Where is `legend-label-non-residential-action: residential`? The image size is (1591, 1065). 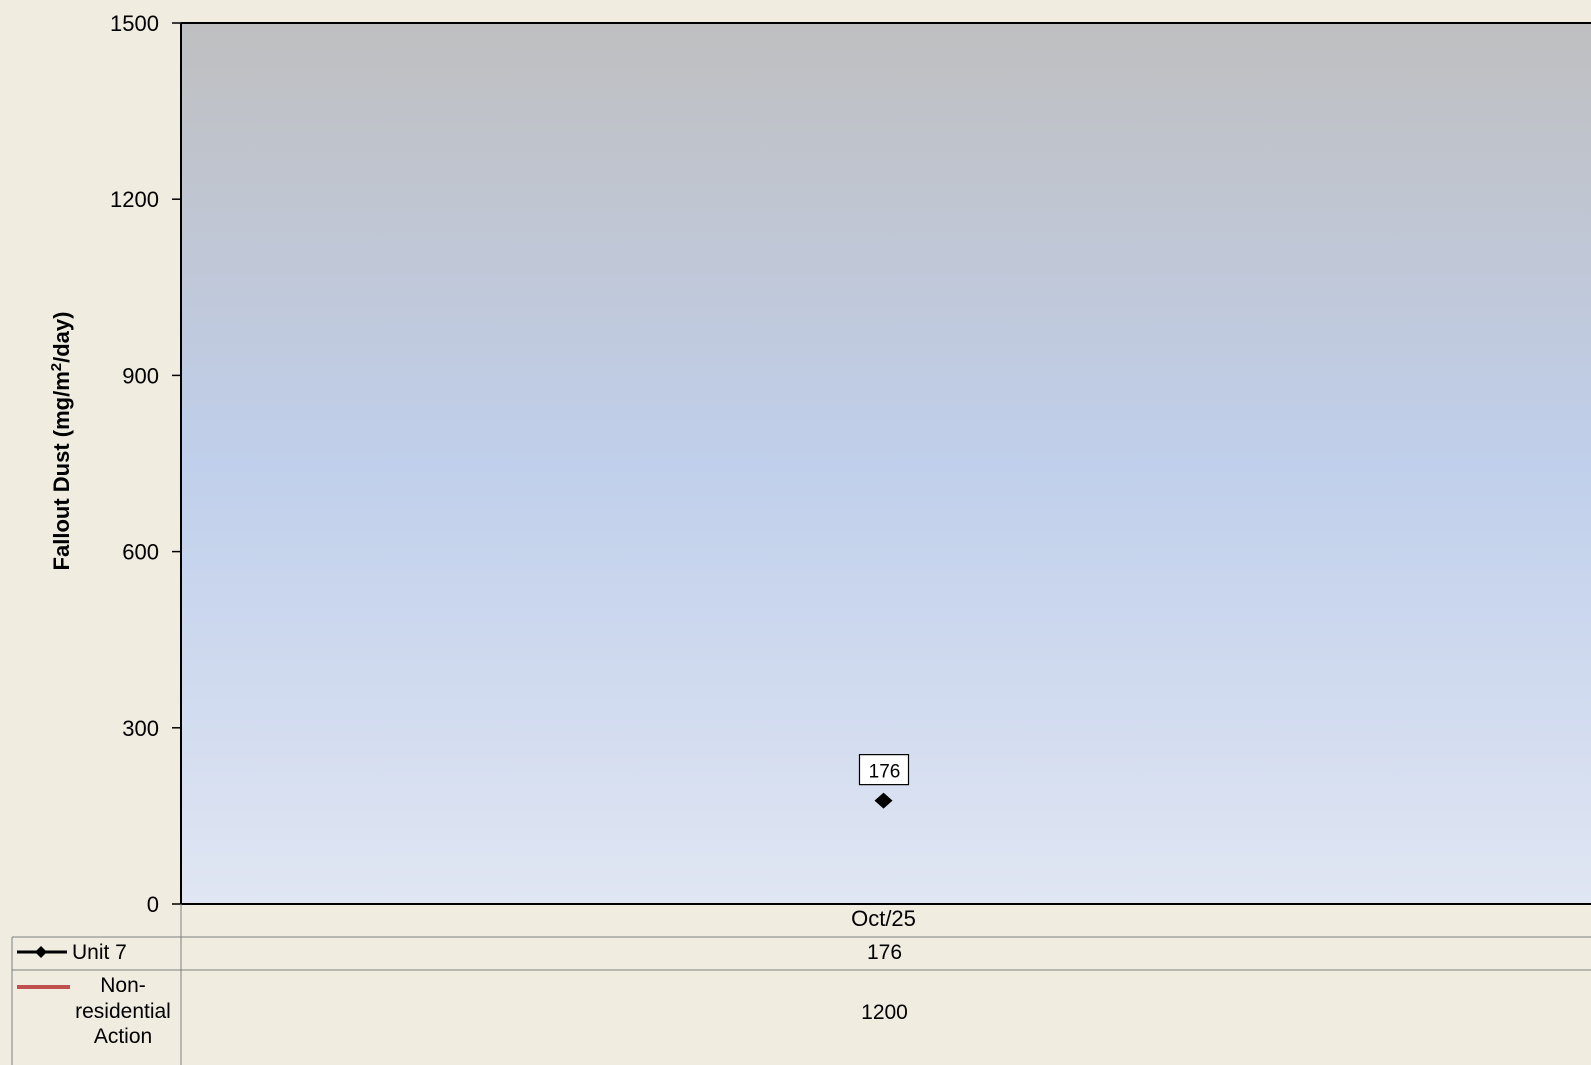
legend-label-non-residential-action: residential is located at coordinates (123, 1011).